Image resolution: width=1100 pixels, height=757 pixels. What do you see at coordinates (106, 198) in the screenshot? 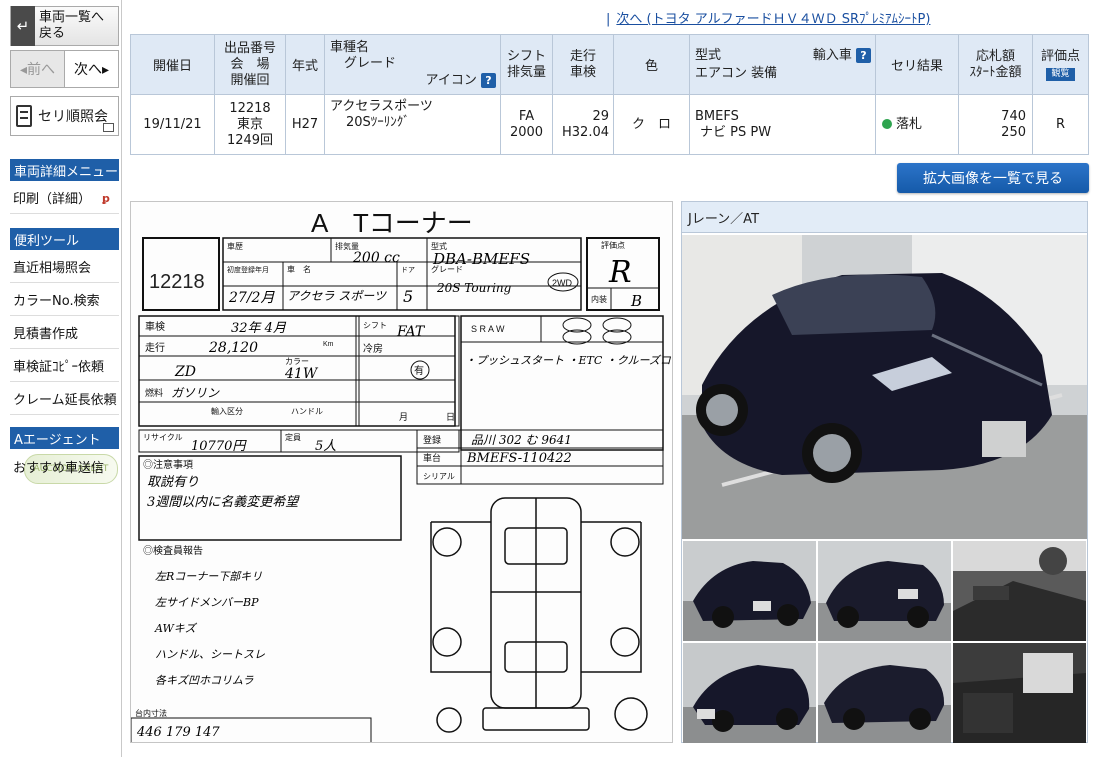
I see `pdf-icon: ꝑ` at bounding box center [106, 198].